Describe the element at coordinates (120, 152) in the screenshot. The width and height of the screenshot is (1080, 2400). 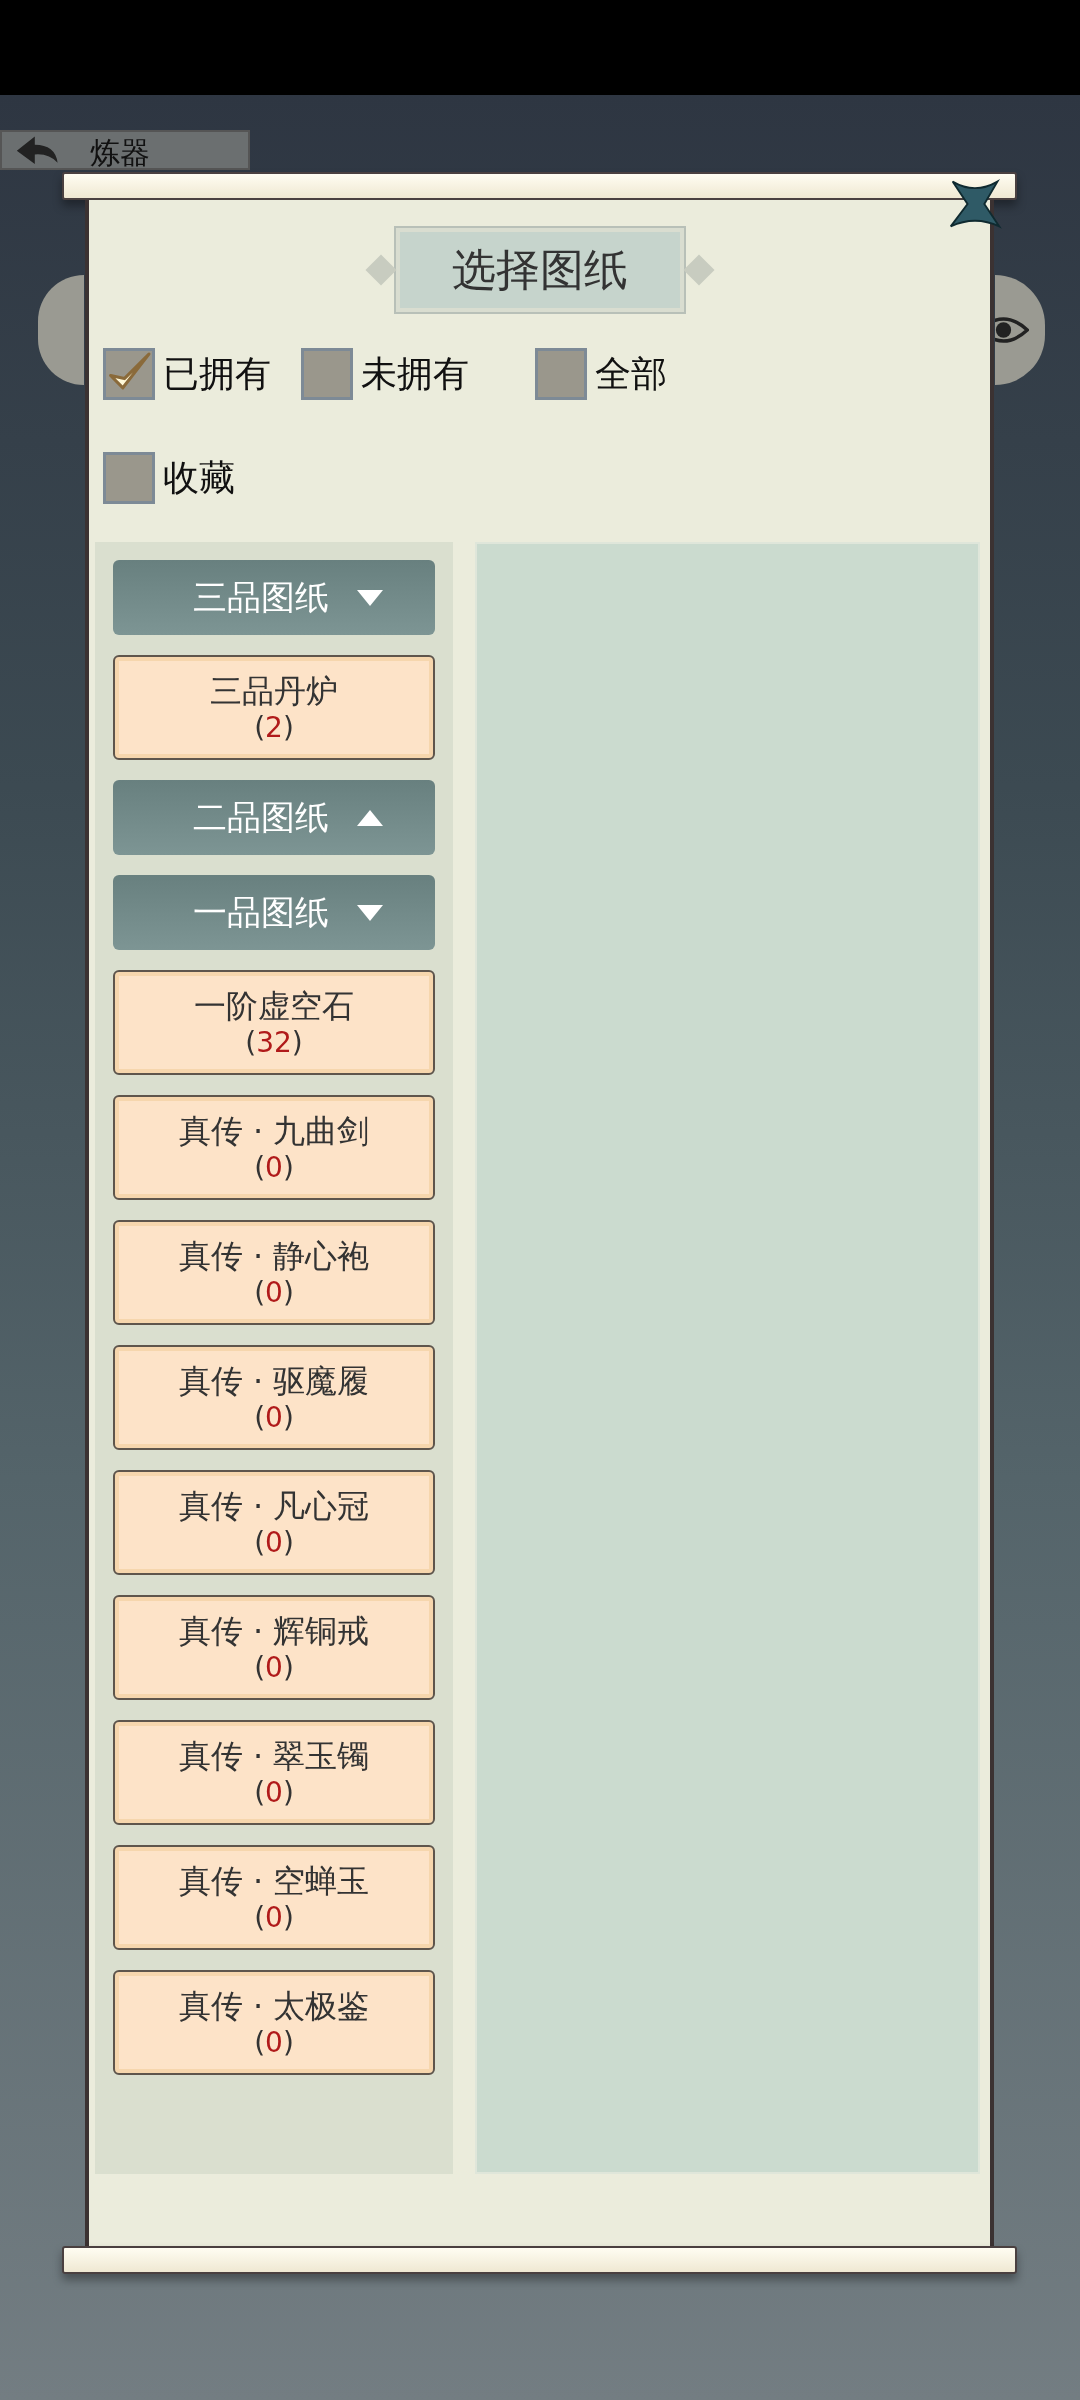
I see `screen-title: 炼器` at that location.